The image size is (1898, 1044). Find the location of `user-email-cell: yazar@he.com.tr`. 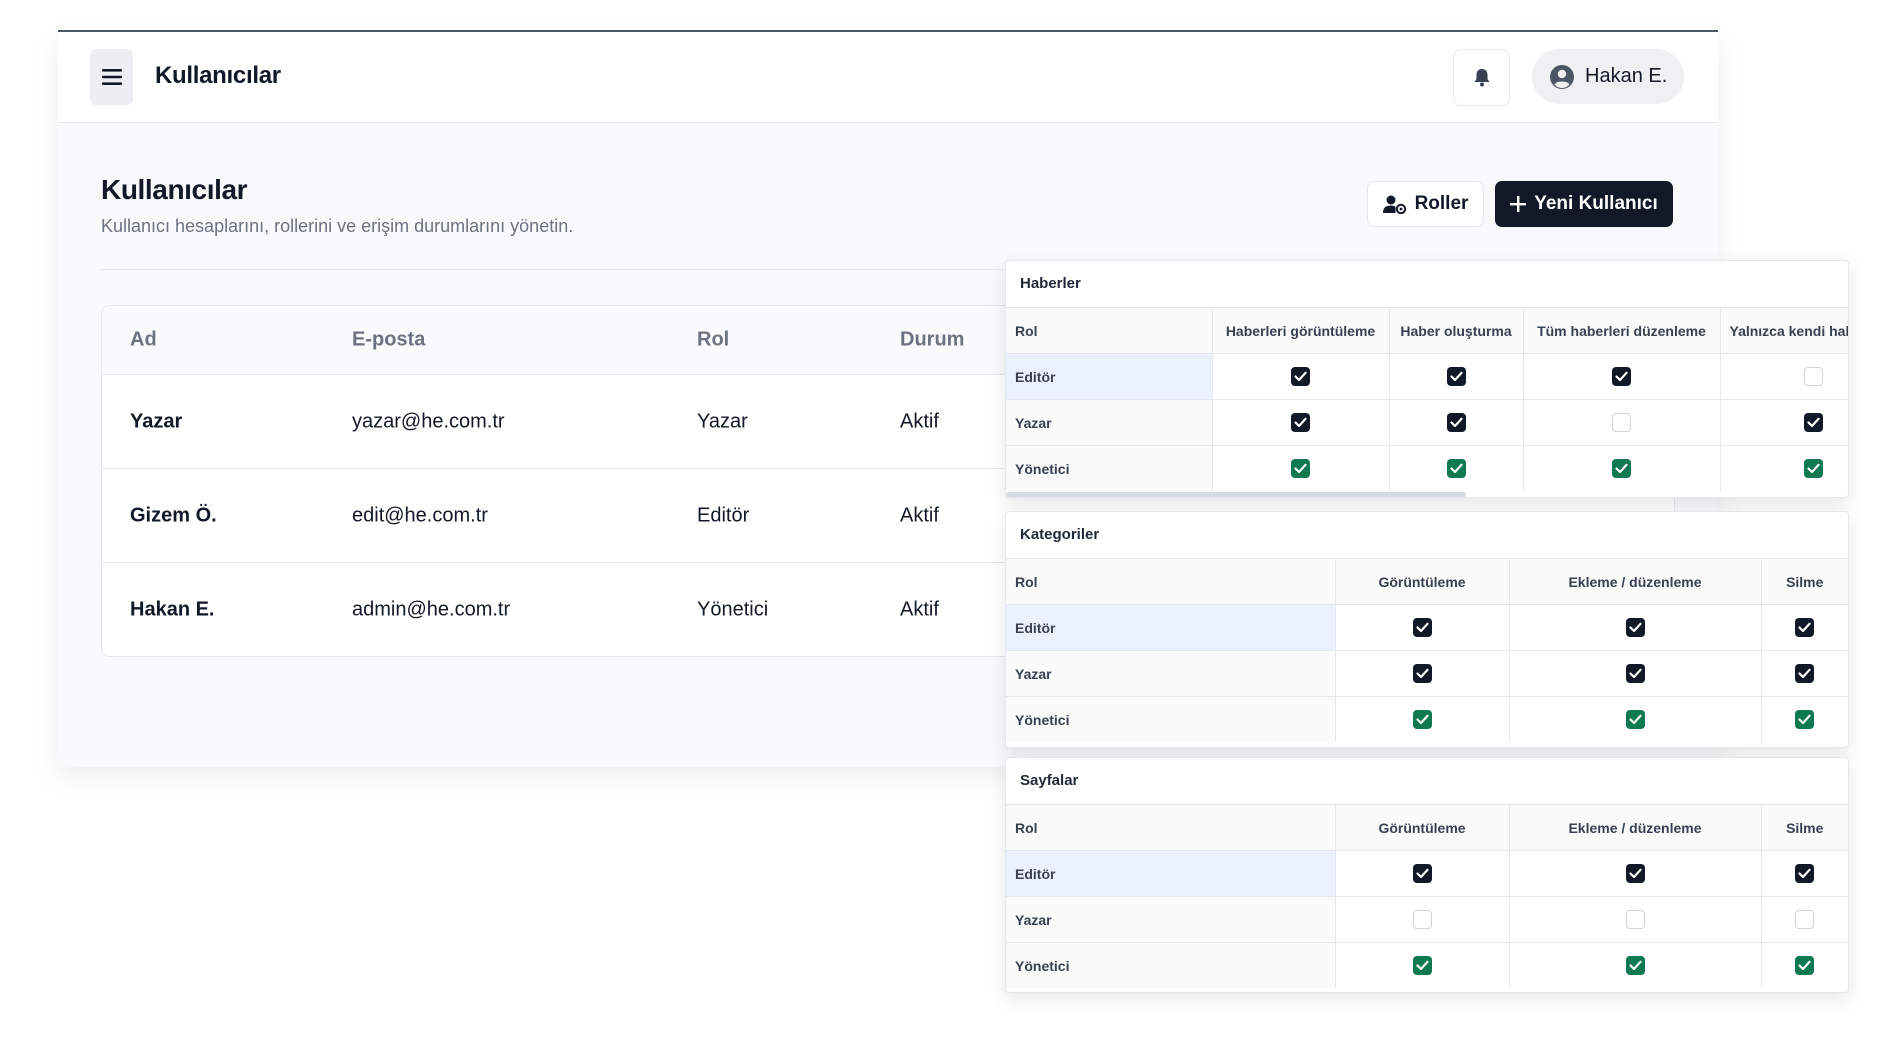

user-email-cell: yazar@he.com.tr is located at coordinates (428, 421).